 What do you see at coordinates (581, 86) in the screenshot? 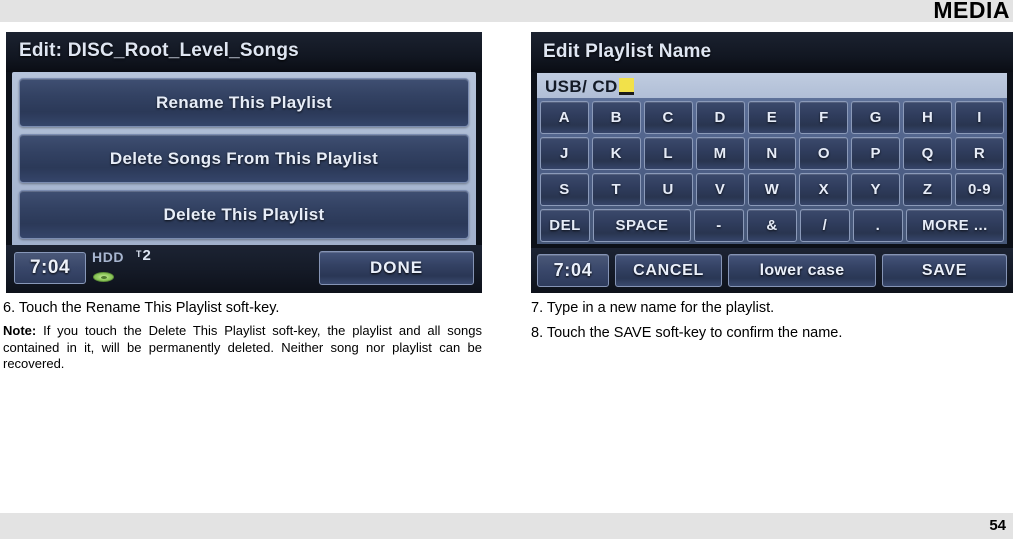
I see `playlist-name-value: USB/ CD` at bounding box center [581, 86].